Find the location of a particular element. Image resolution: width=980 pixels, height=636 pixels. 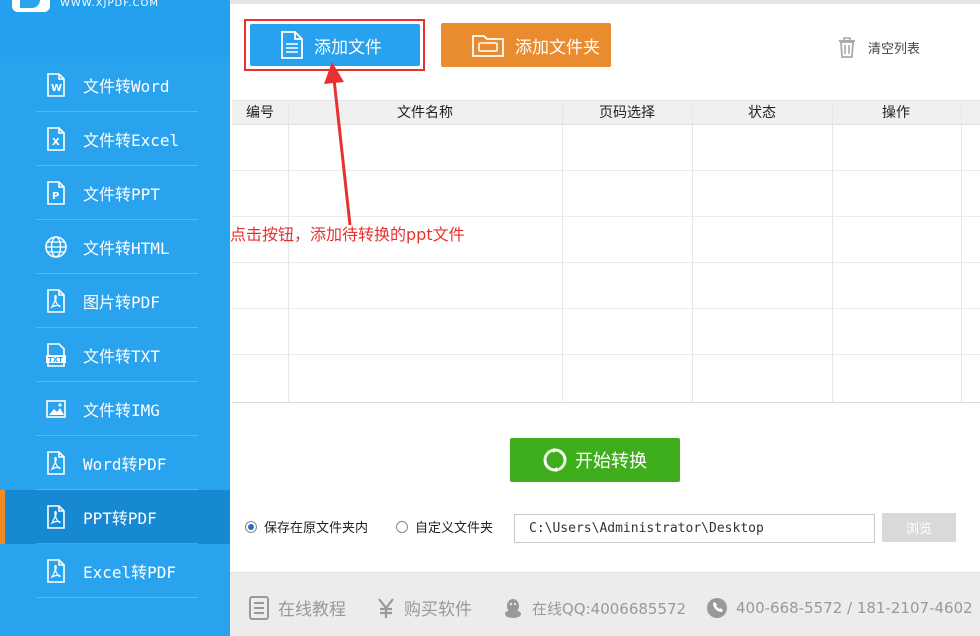

save-custom-label: 自定义文件夹 is located at coordinates (454, 528).